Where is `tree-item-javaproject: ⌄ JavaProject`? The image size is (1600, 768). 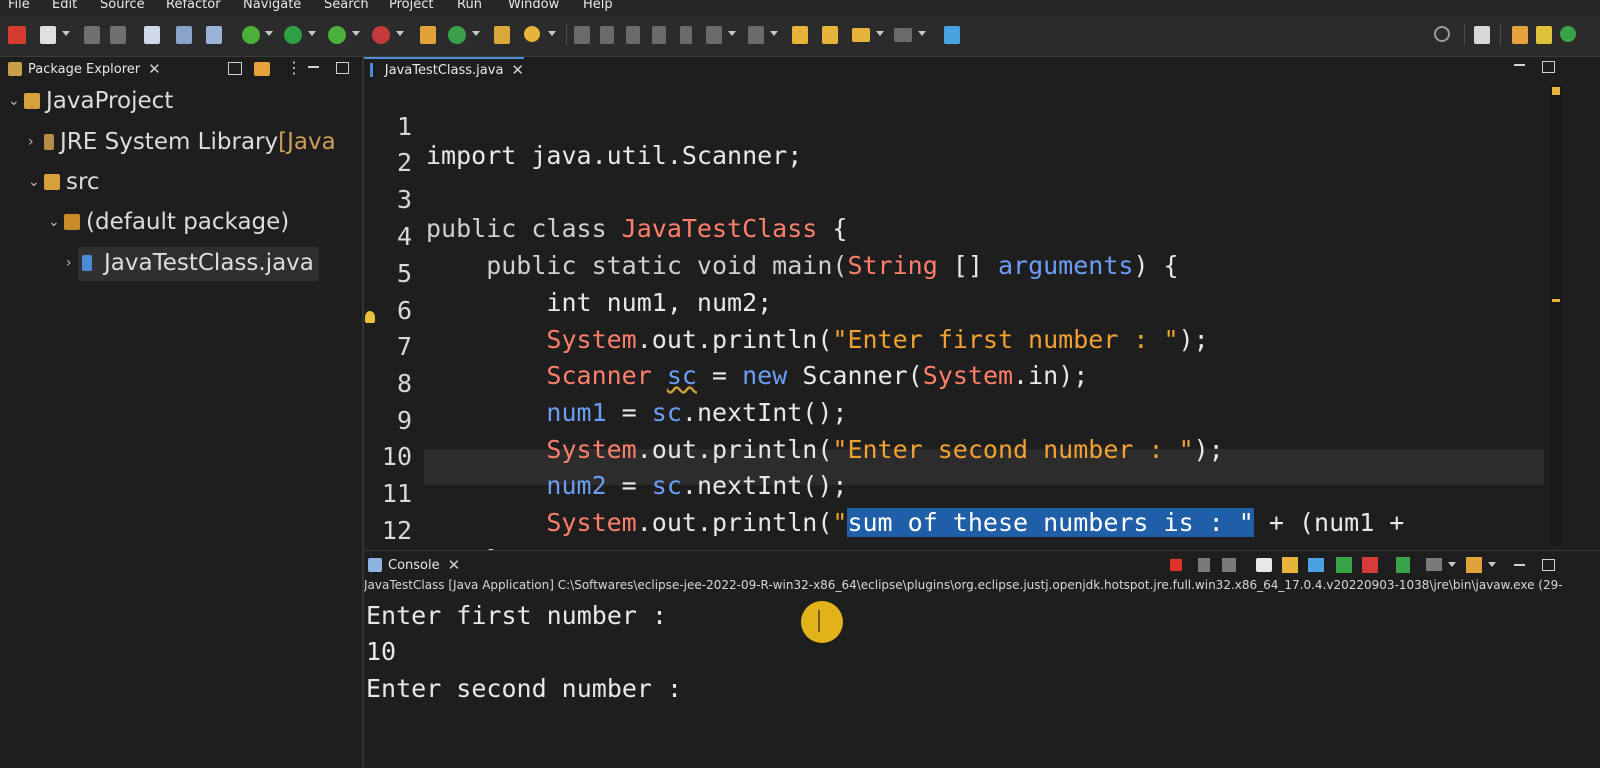
tree-item-javaproject: ⌄ JavaProject is located at coordinates (90, 101).